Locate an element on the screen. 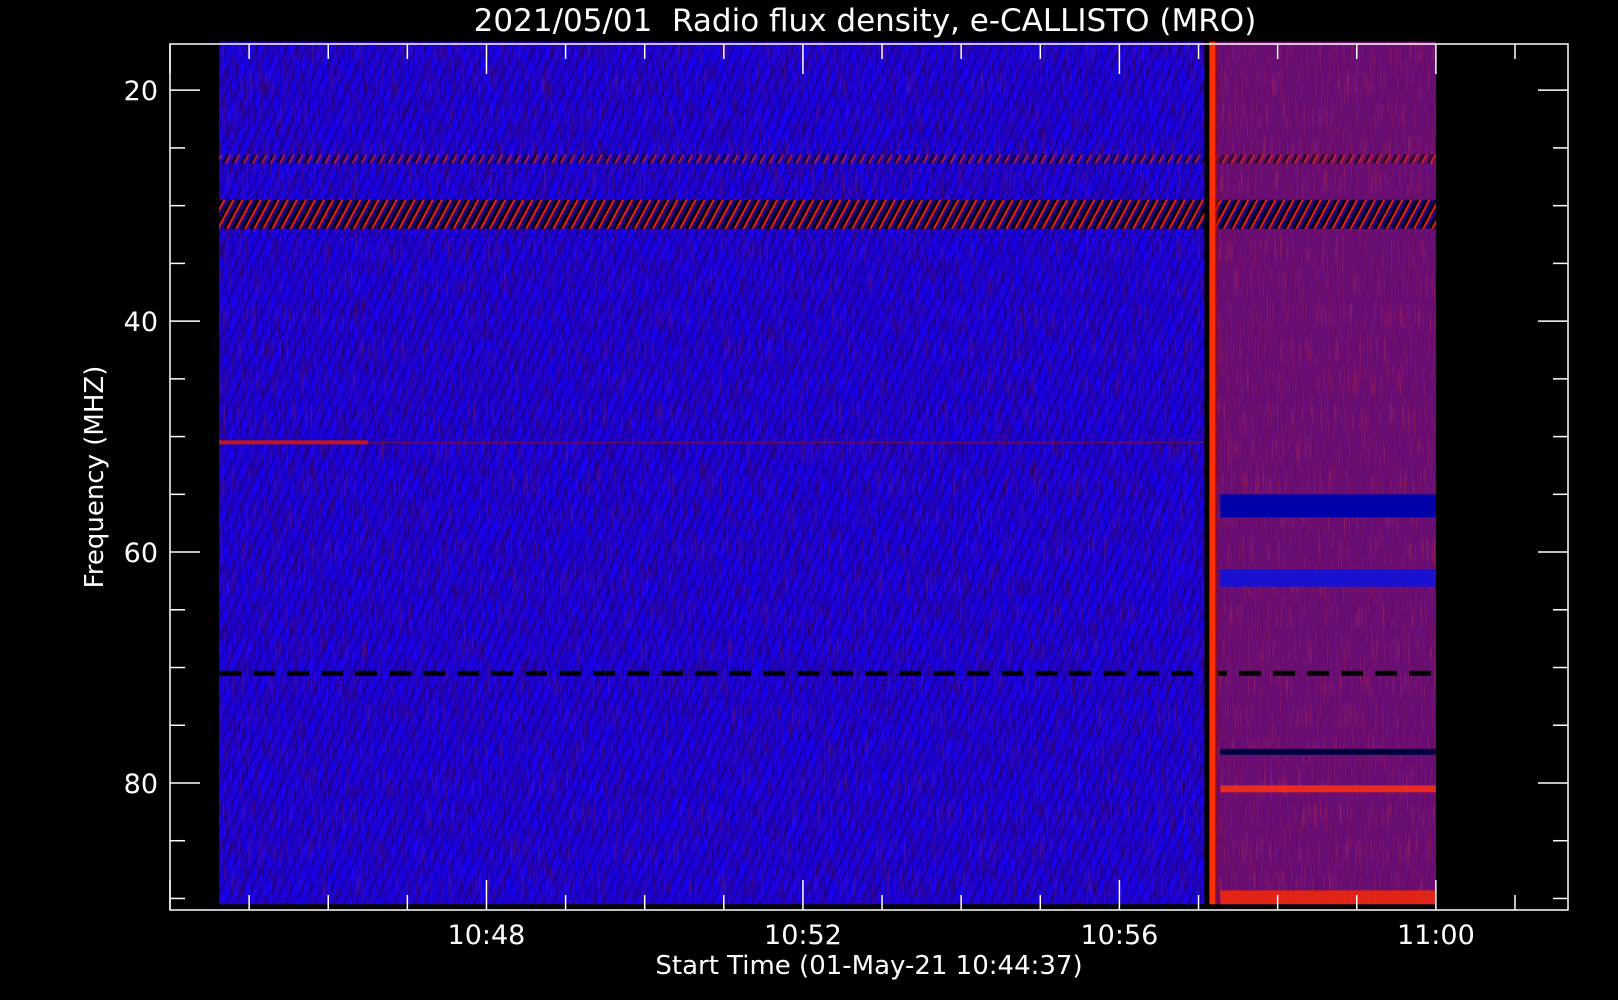  burst-dark-edge is located at coordinates (1207, 473).